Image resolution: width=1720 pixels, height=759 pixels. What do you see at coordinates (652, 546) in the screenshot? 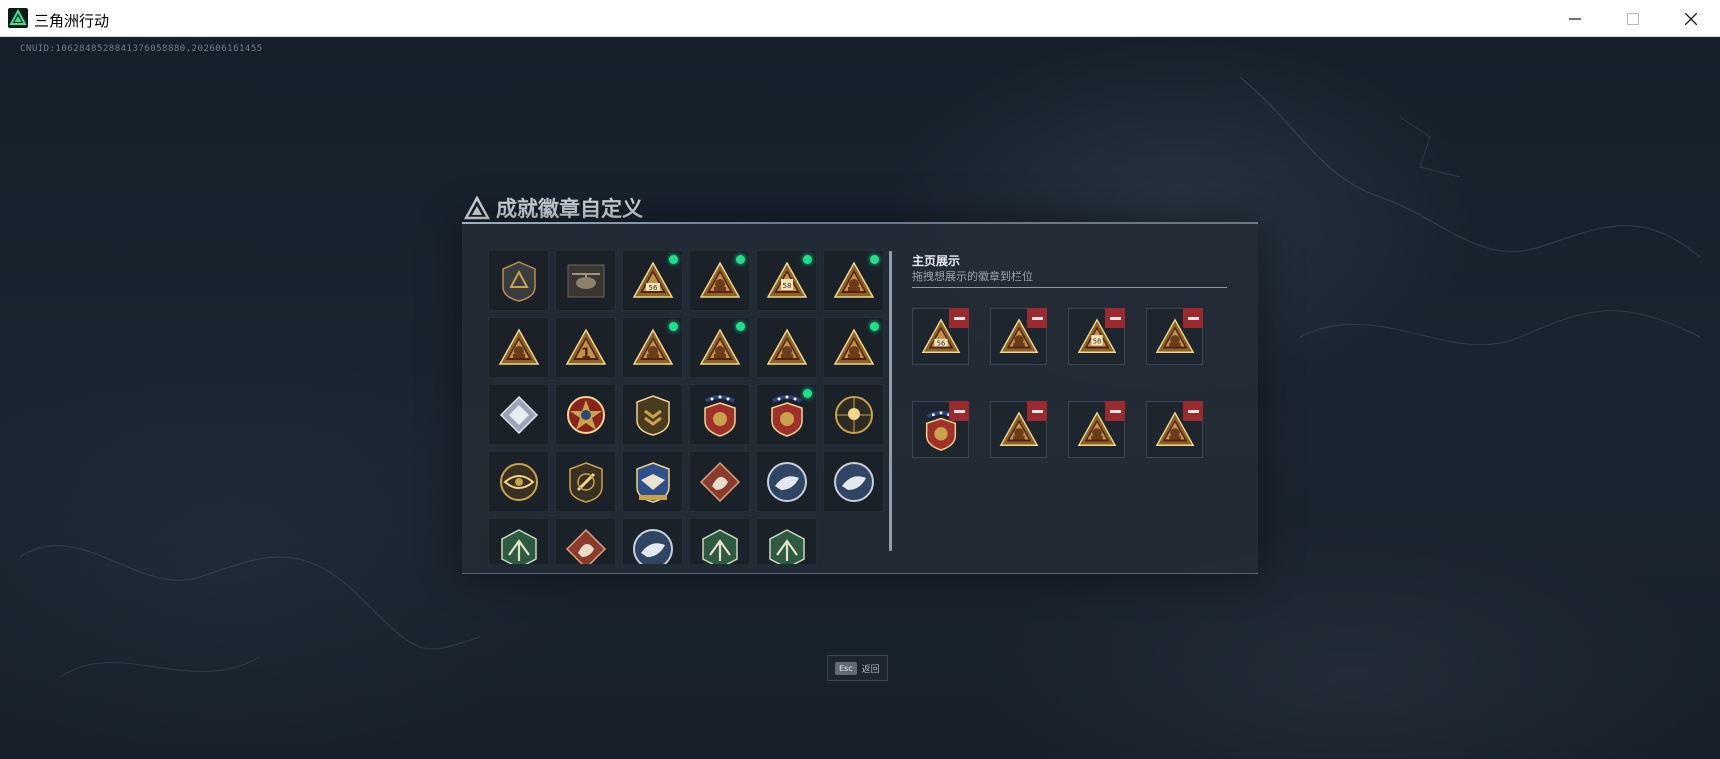
I see `blue-round-wolf-badge-icon` at bounding box center [652, 546].